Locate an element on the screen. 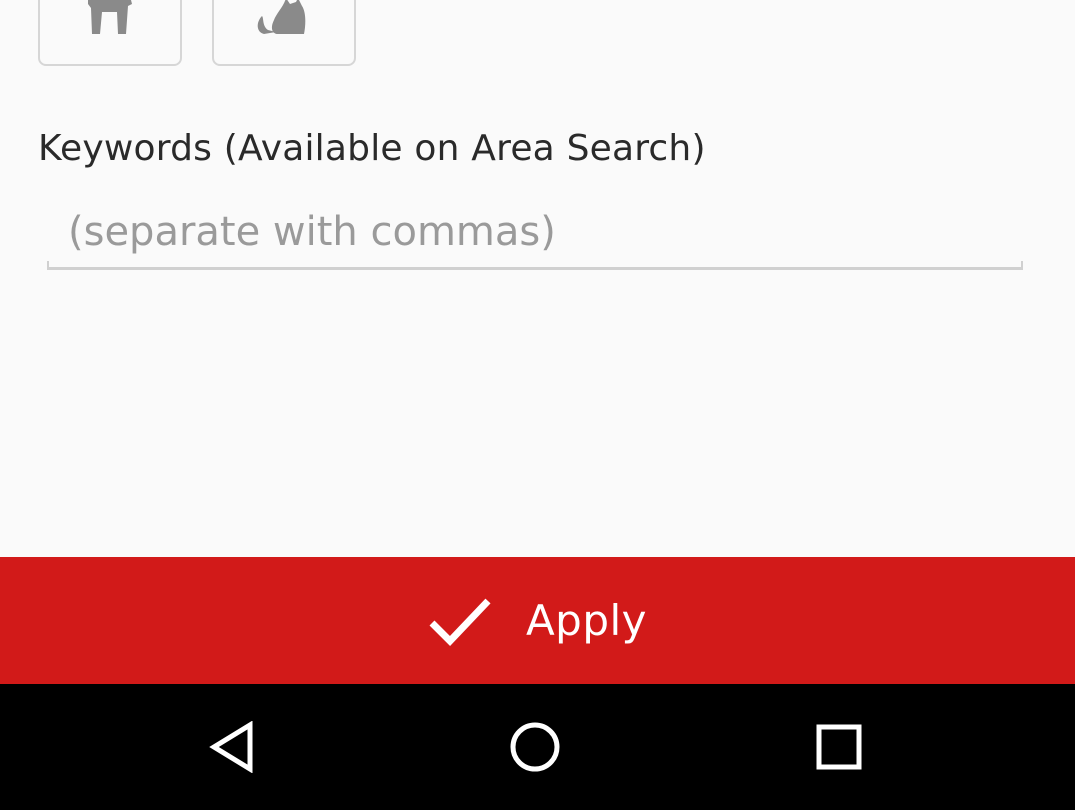 The image size is (1075, 810). apply-button-content: Apply is located at coordinates (537, 621).